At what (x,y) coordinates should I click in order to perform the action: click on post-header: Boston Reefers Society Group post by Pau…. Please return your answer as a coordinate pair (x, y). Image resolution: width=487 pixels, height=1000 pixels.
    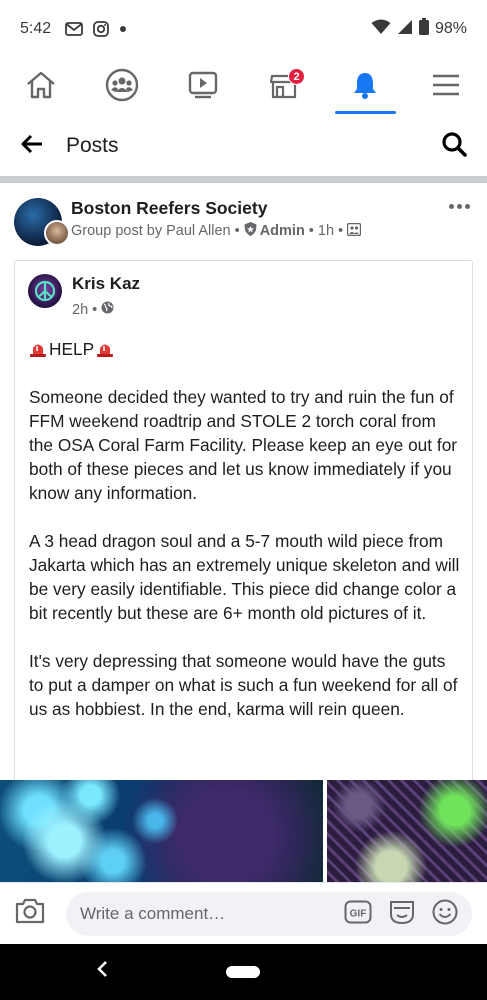
    Looking at the image, I should click on (244, 224).